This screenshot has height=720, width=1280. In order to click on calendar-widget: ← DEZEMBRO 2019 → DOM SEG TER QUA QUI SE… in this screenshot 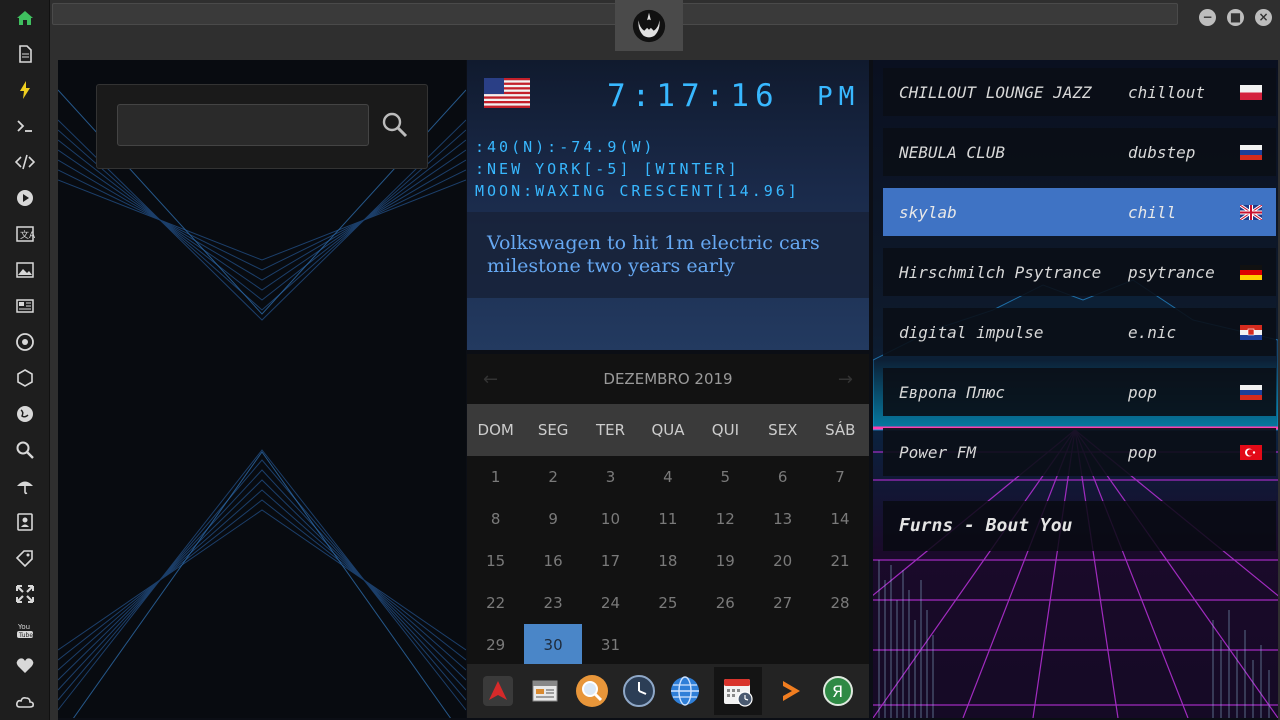, I will do `click(668, 510)`.